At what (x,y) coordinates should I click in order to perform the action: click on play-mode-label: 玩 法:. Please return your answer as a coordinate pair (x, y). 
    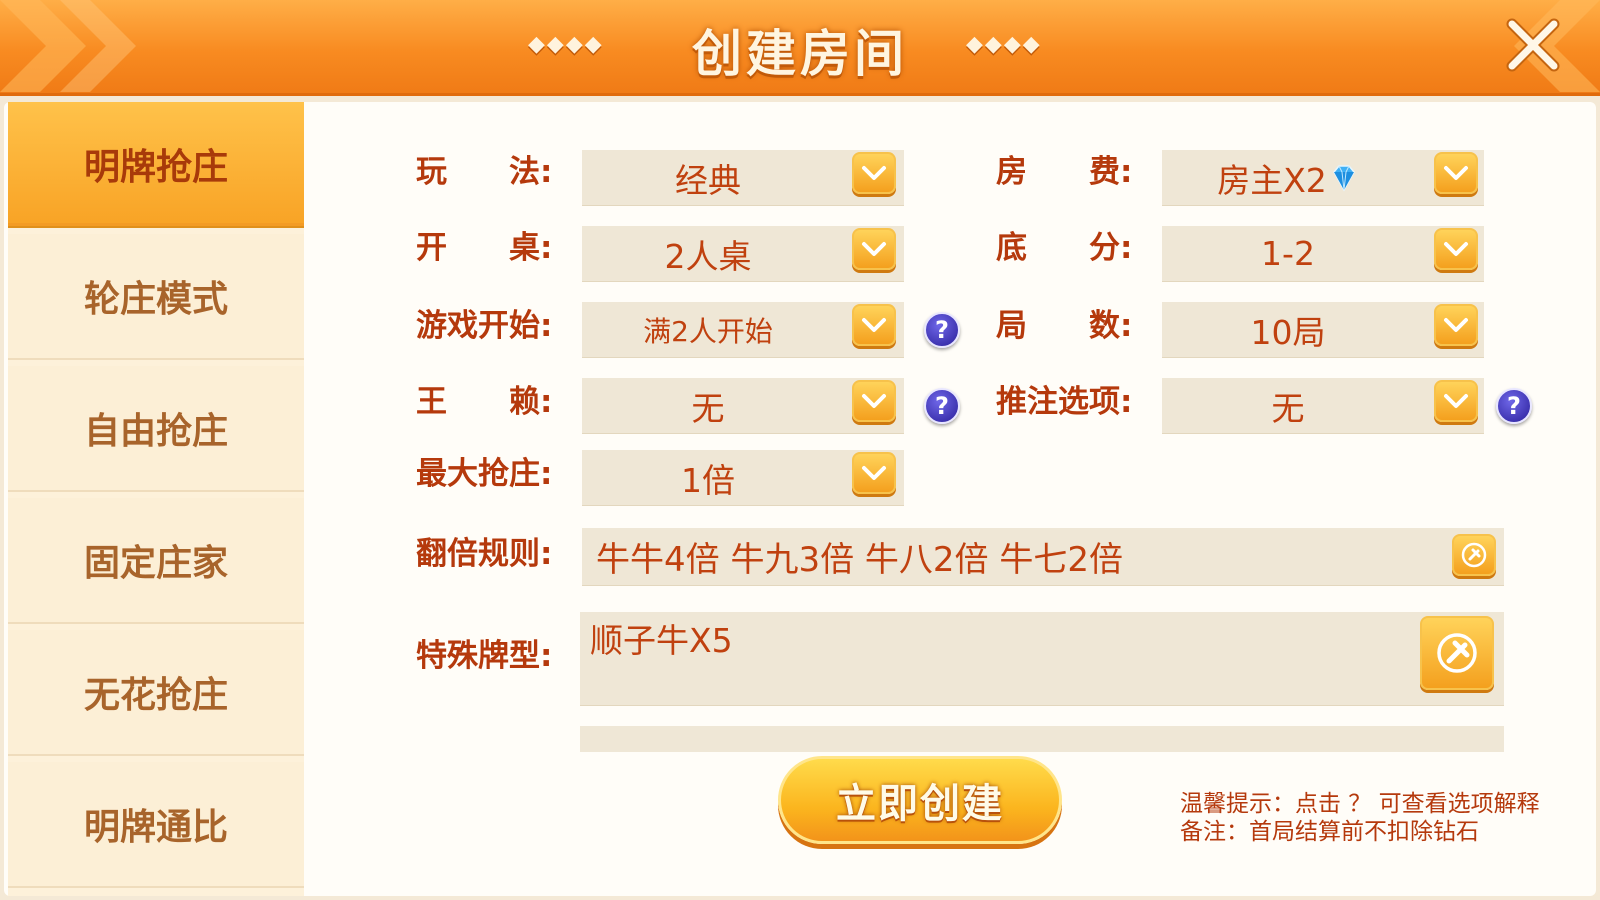
    Looking at the image, I should click on (484, 172).